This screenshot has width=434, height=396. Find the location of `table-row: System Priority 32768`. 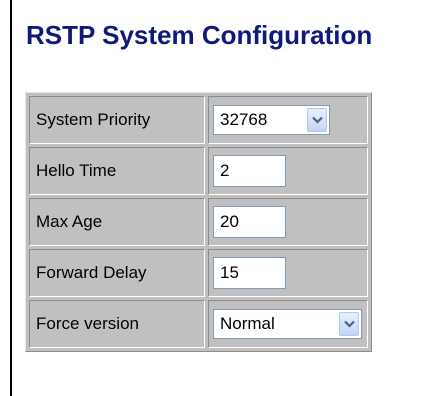

table-row: System Priority 32768 is located at coordinates (198, 120).